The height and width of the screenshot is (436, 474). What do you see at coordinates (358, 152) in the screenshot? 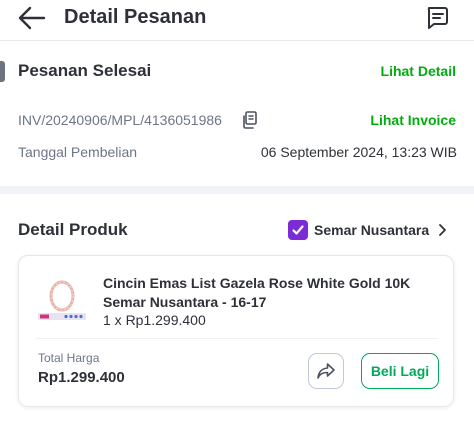
I see `purchase-date-value: 06 September 2024, 13:23 WIB` at bounding box center [358, 152].